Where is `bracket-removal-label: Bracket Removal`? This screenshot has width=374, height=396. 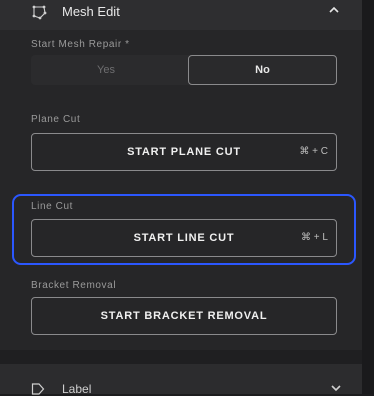 bracket-removal-label: Bracket Removal is located at coordinates (74, 285).